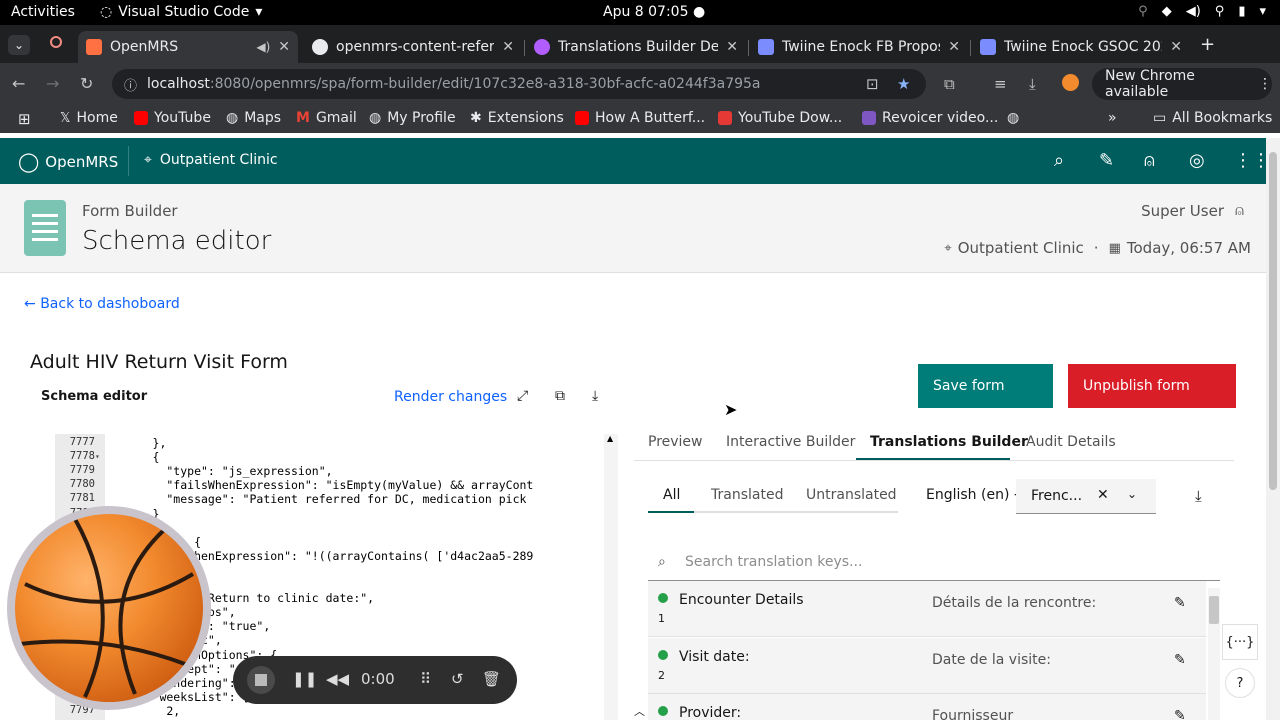  I want to click on scroll-up-icon: ▲, so click(610, 438).